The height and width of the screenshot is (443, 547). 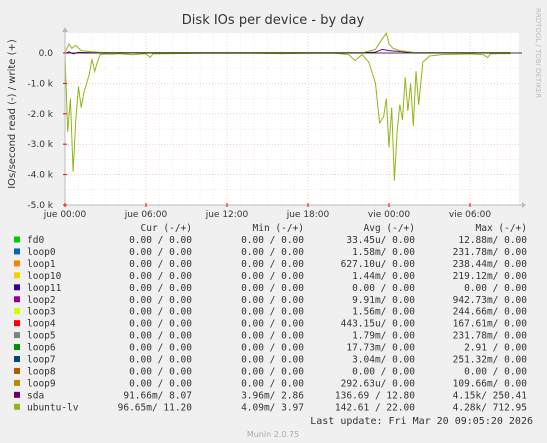 What do you see at coordinates (421, 421) in the screenshot?
I see `last-update: Last update: Fri Mar 20 09:05:20 2026` at bounding box center [421, 421].